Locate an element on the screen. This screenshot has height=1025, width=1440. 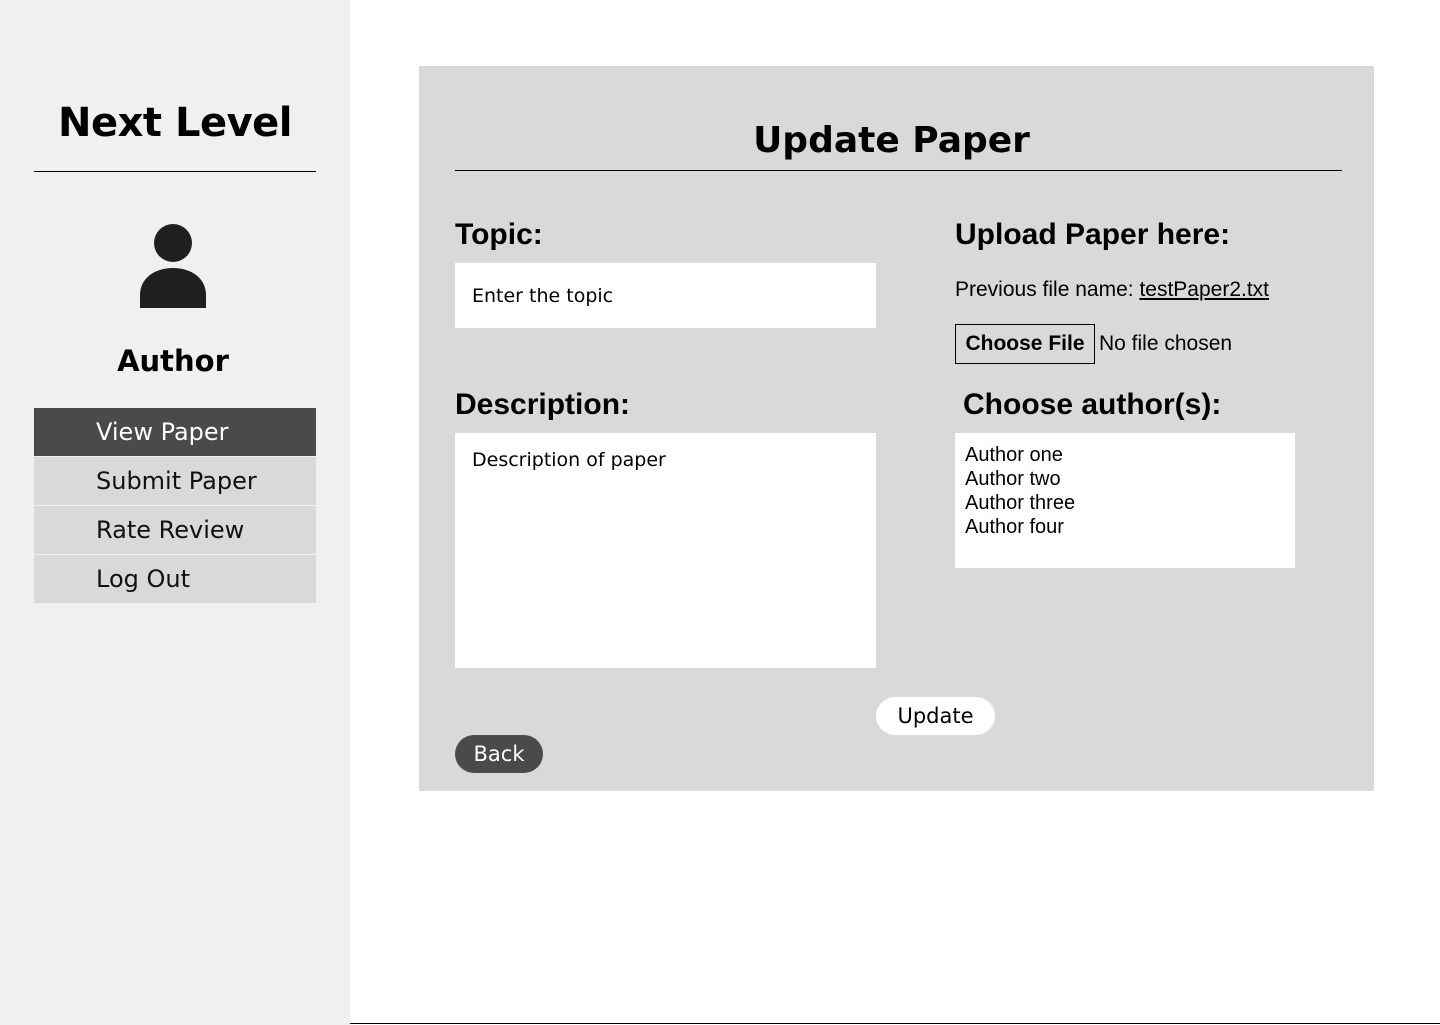
choose-file-button: Choose File is located at coordinates (1025, 344).